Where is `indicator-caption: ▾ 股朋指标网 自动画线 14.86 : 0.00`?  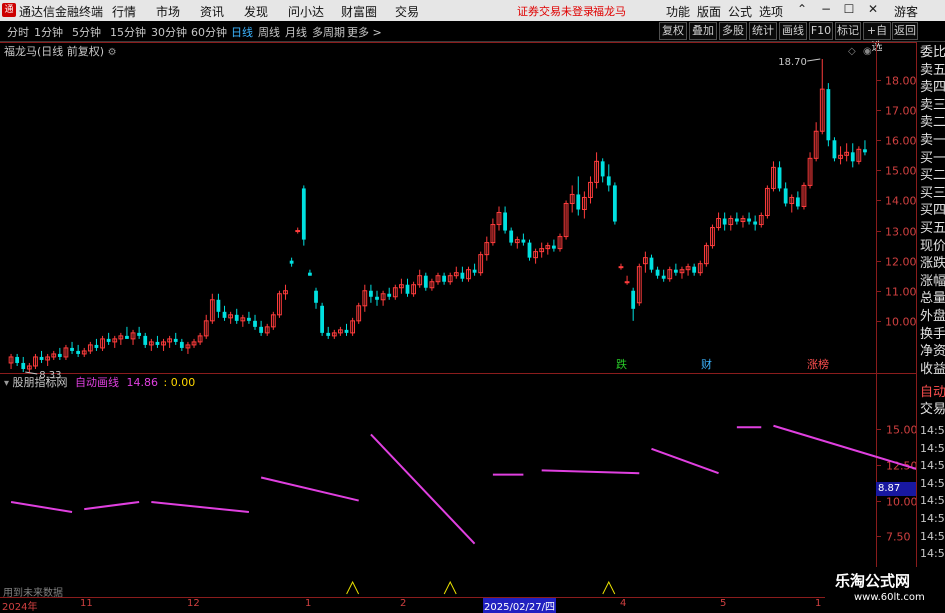
indicator-caption: ▾ 股朋指标网 自动画线 14.86 : 0.00 is located at coordinates (99, 382).